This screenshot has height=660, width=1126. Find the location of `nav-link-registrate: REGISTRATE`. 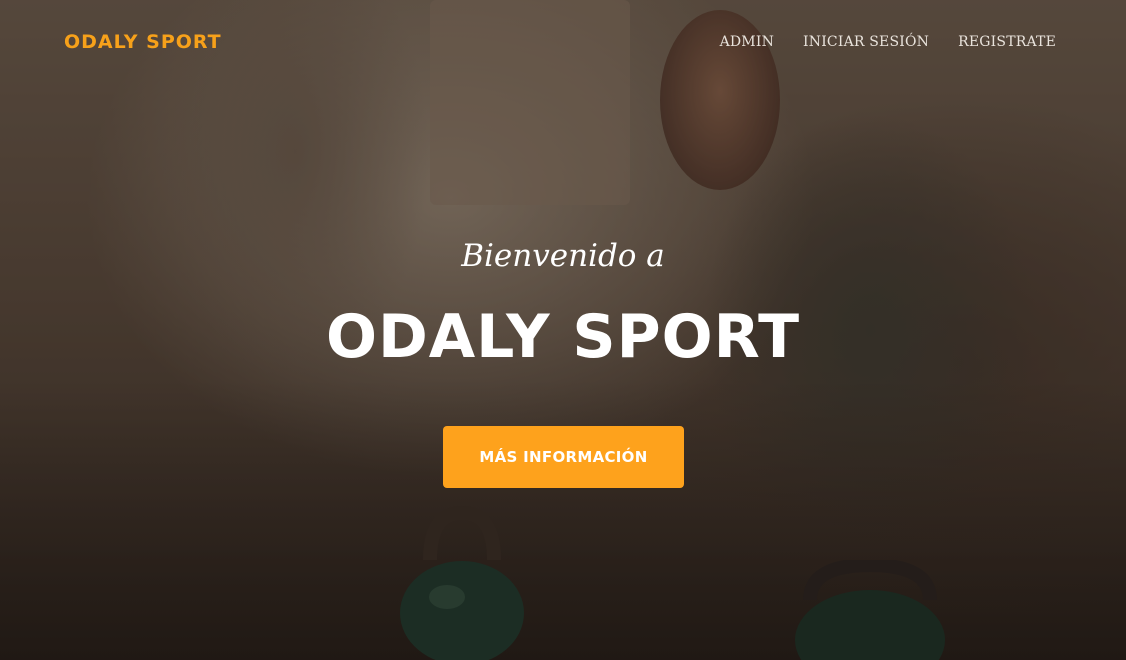

nav-link-registrate: REGISTRATE is located at coordinates (1007, 42).